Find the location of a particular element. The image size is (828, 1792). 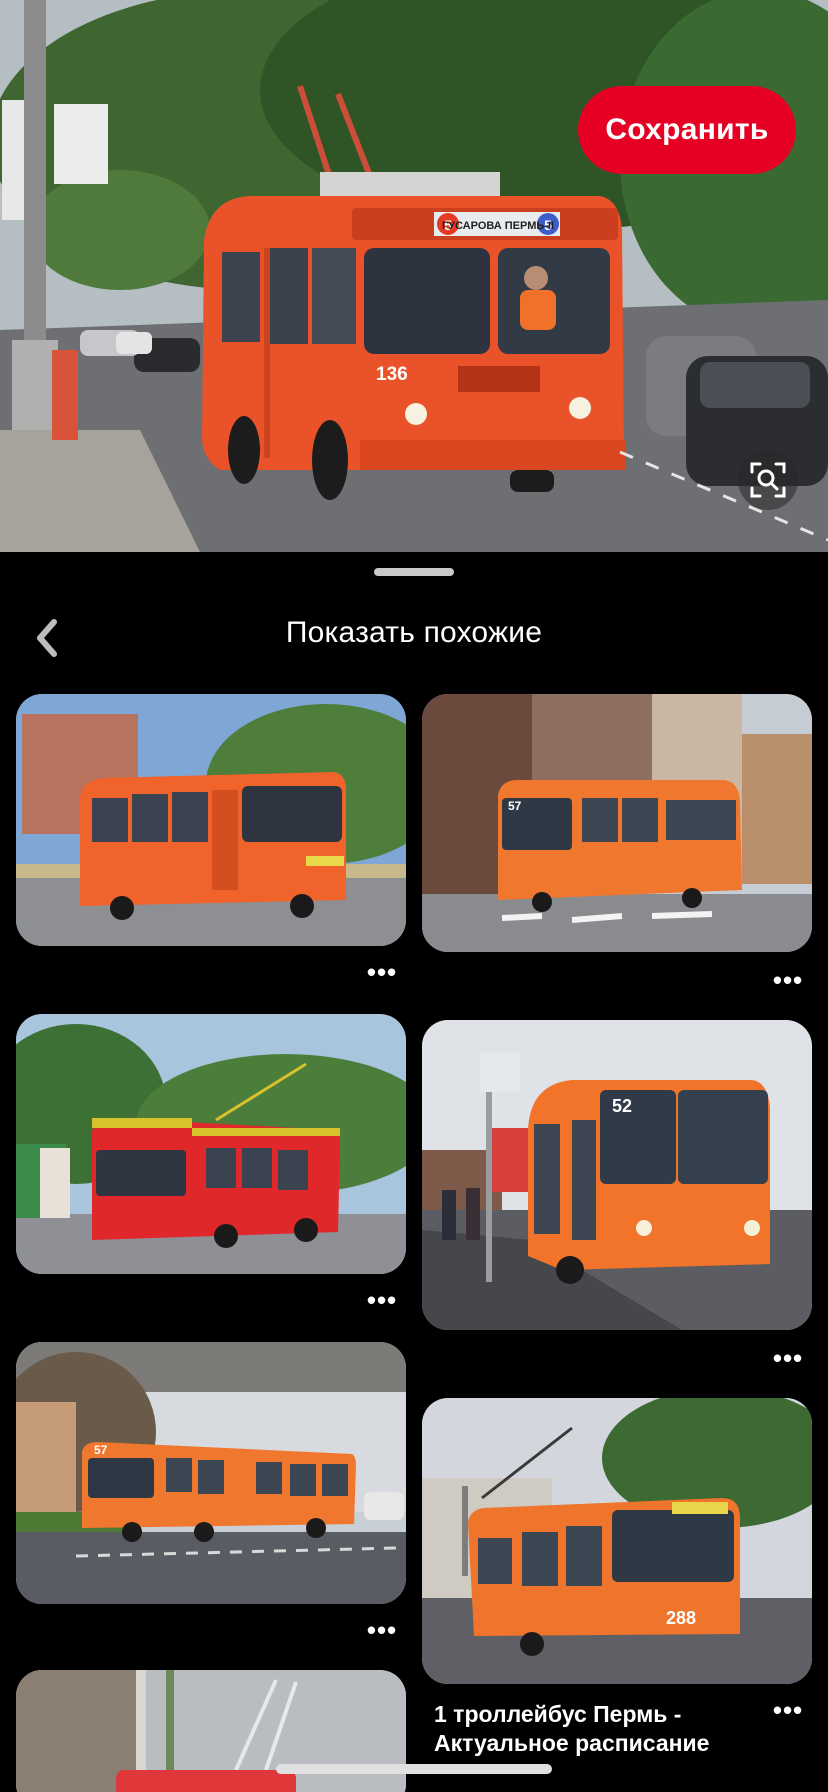

visual-search-icon is located at coordinates (768, 480).